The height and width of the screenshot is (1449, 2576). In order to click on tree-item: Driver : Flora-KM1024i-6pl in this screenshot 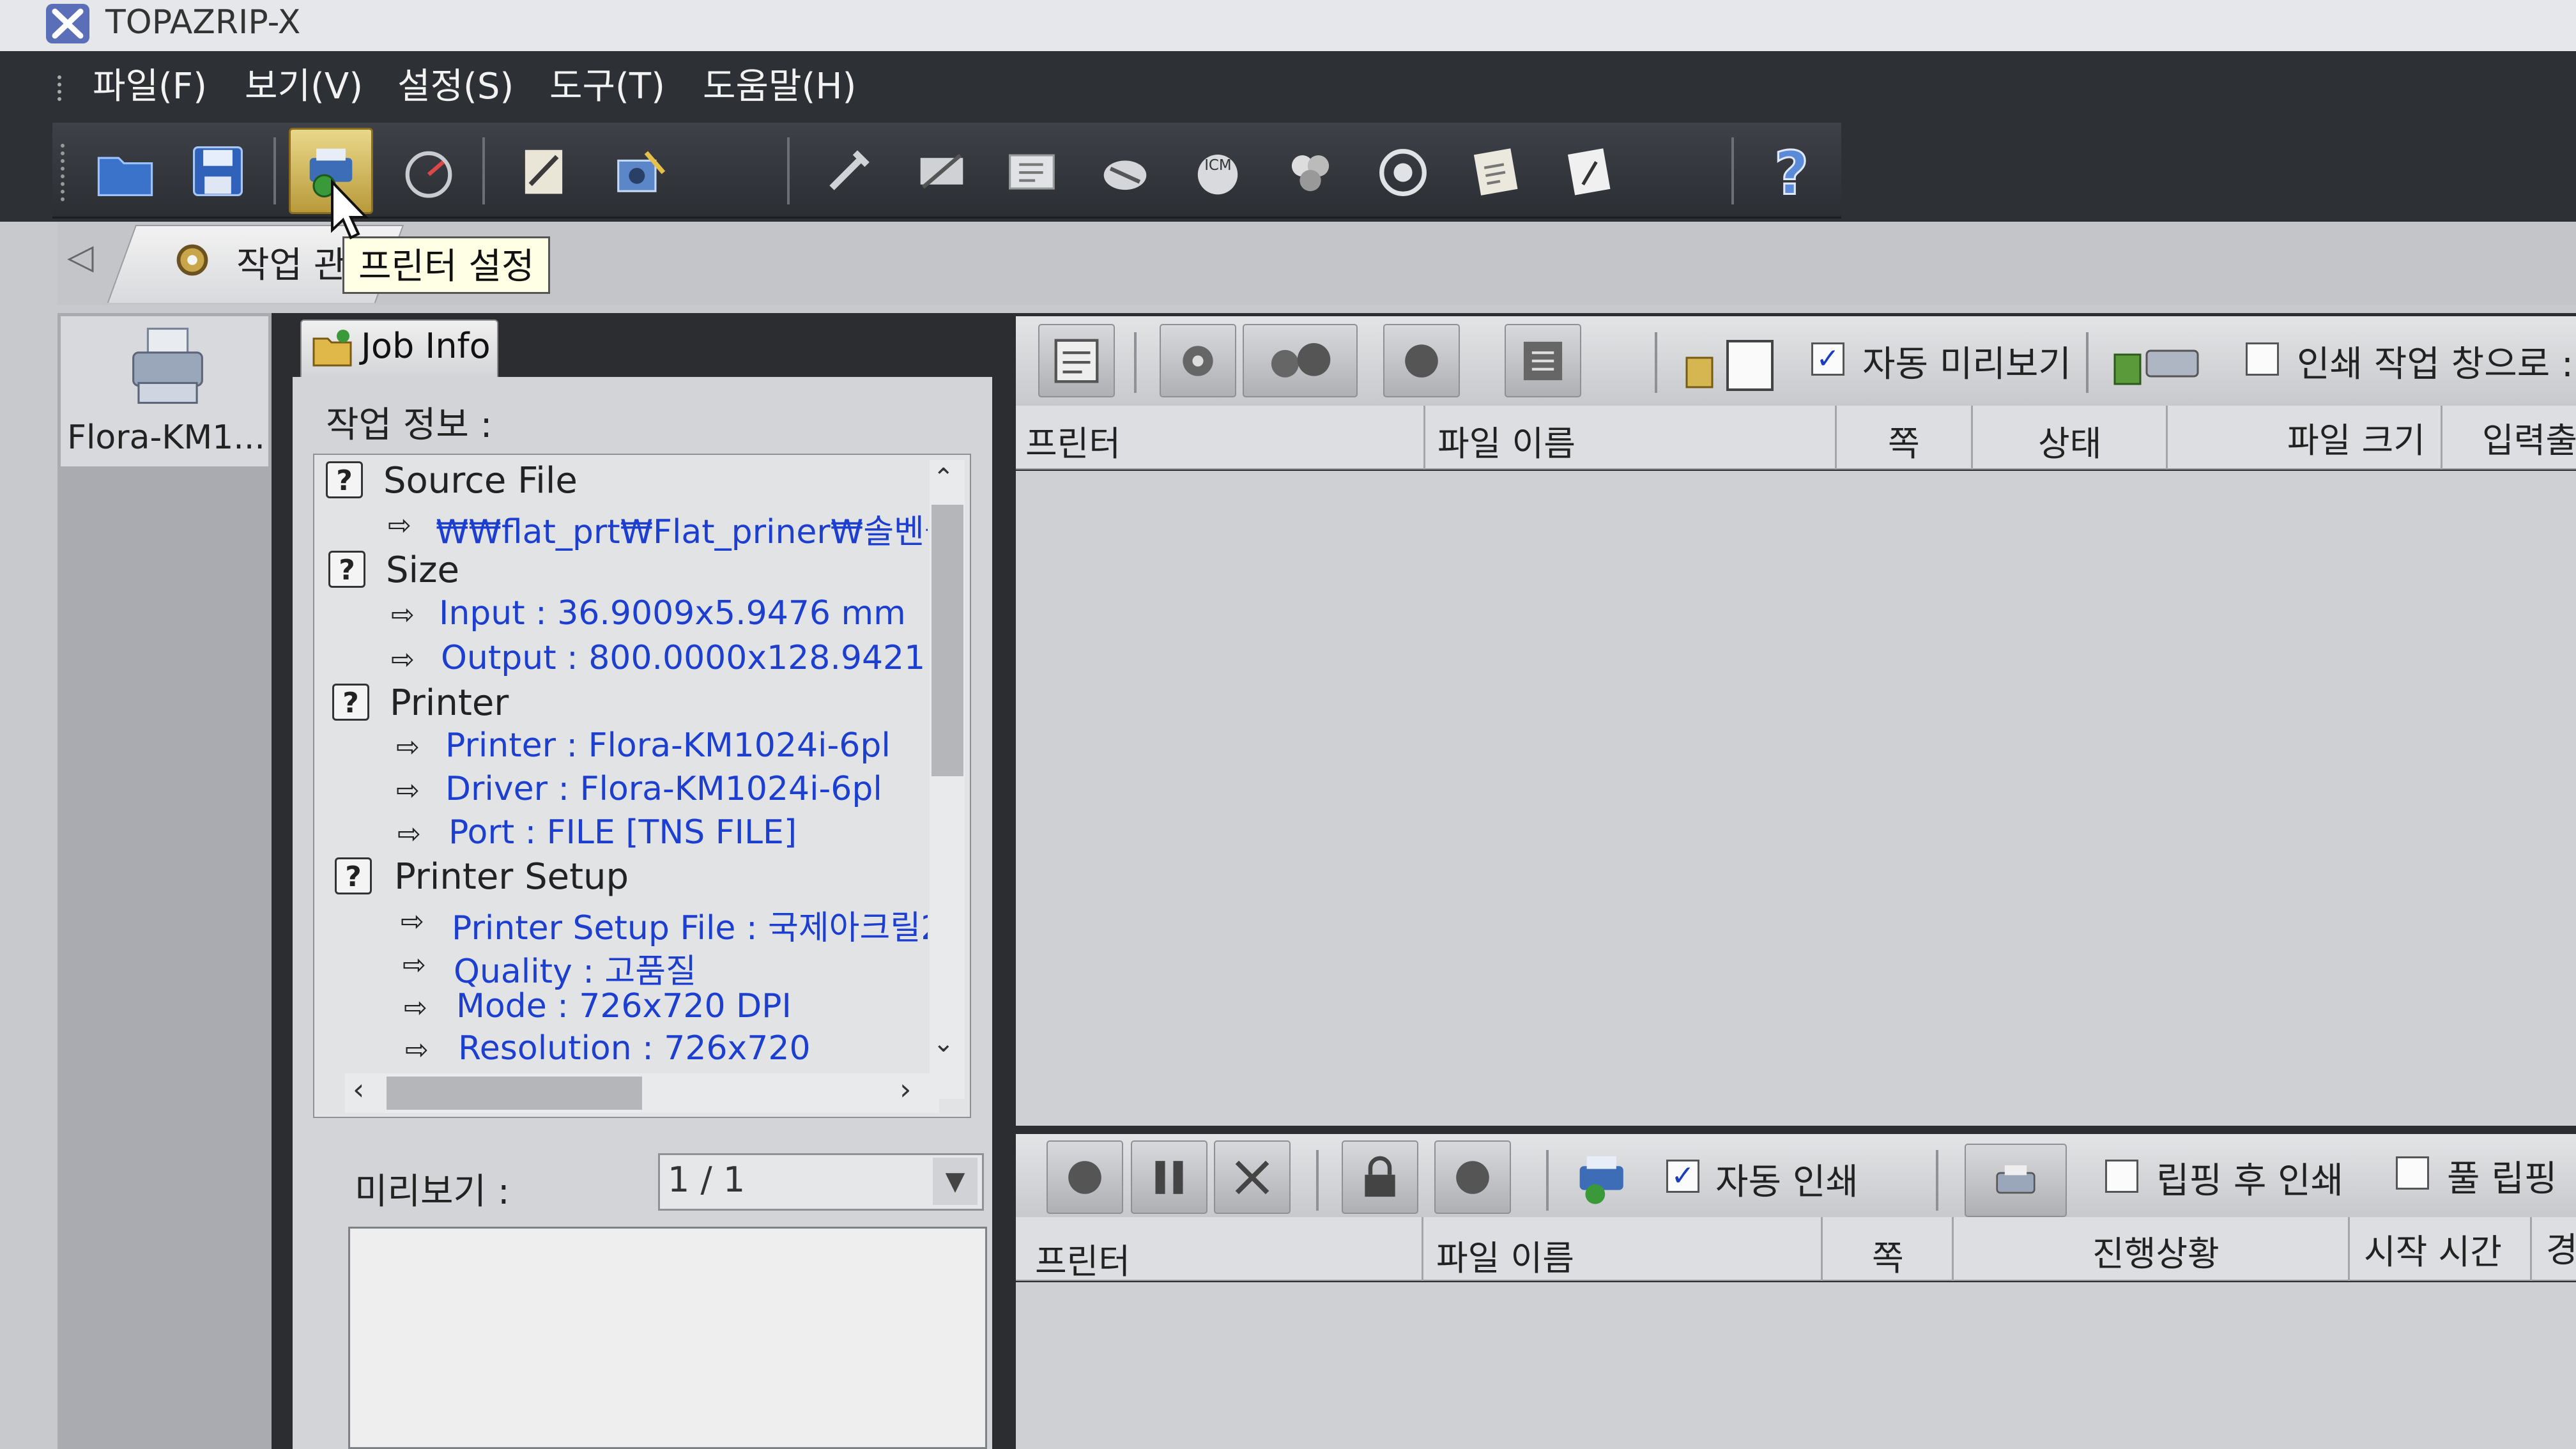, I will do `click(663, 789)`.